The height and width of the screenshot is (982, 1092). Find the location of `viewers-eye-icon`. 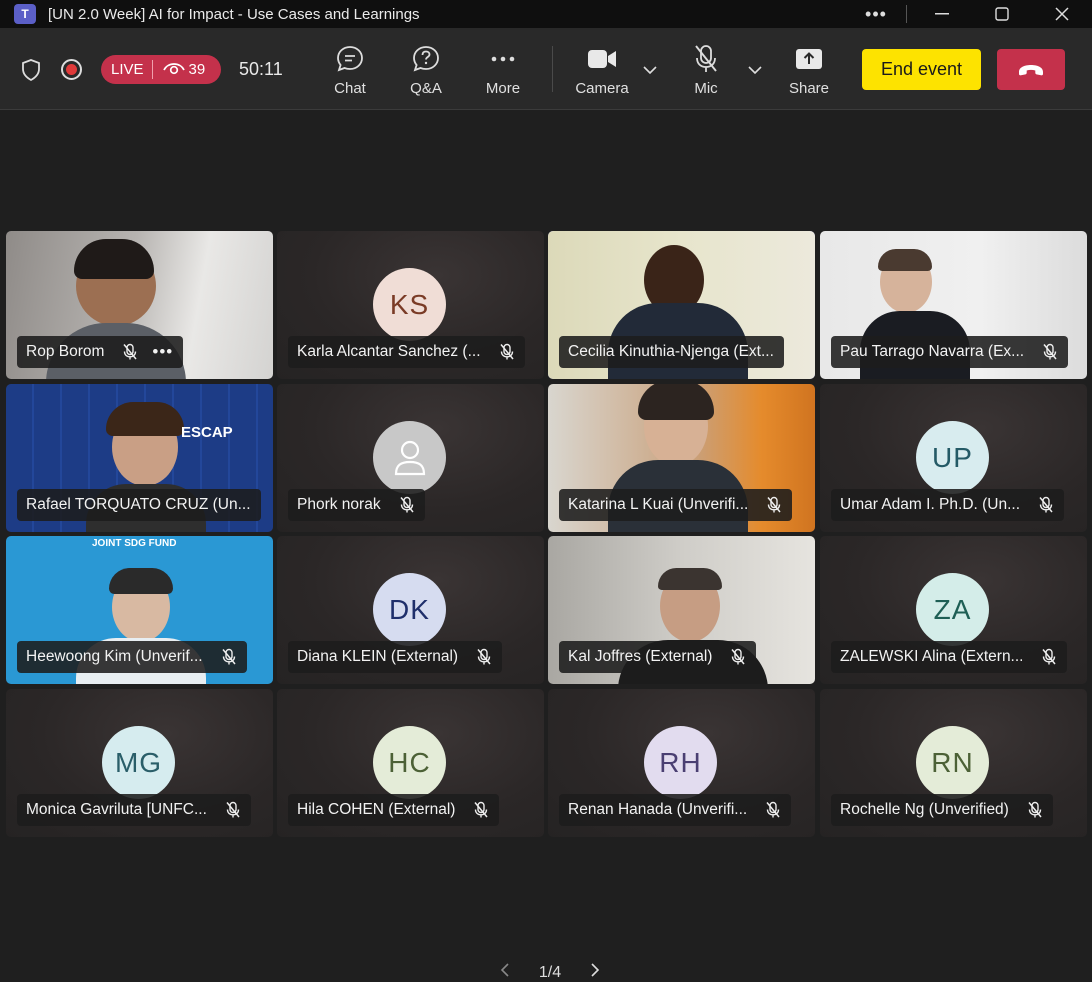

viewers-eye-icon is located at coordinates (173, 70).